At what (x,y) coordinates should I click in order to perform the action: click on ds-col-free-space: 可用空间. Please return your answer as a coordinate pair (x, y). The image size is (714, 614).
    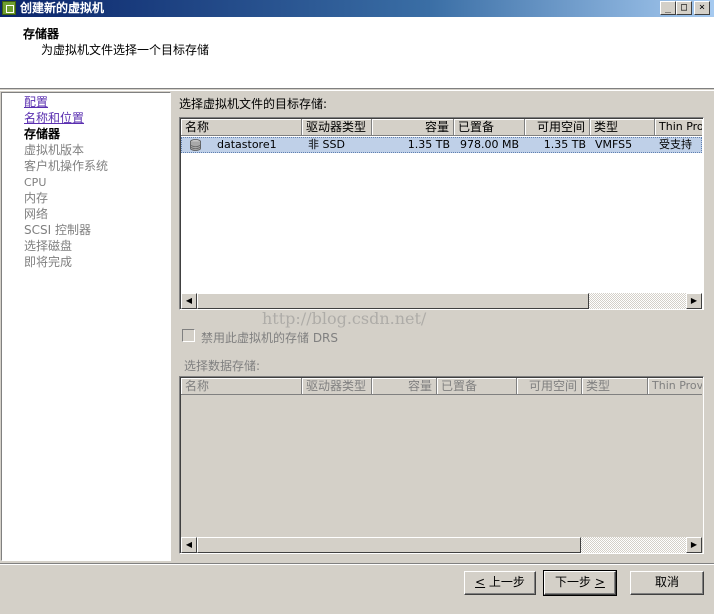
    Looking at the image, I should click on (549, 386).